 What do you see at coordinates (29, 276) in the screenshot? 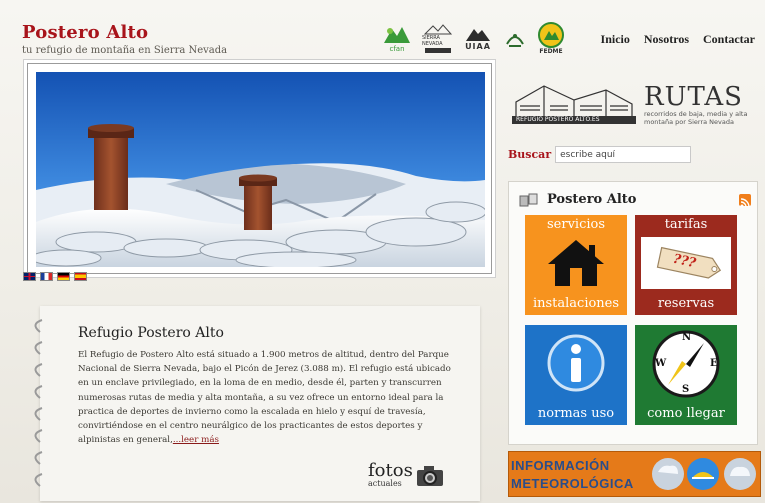
I see `flag-uk-icon` at bounding box center [29, 276].